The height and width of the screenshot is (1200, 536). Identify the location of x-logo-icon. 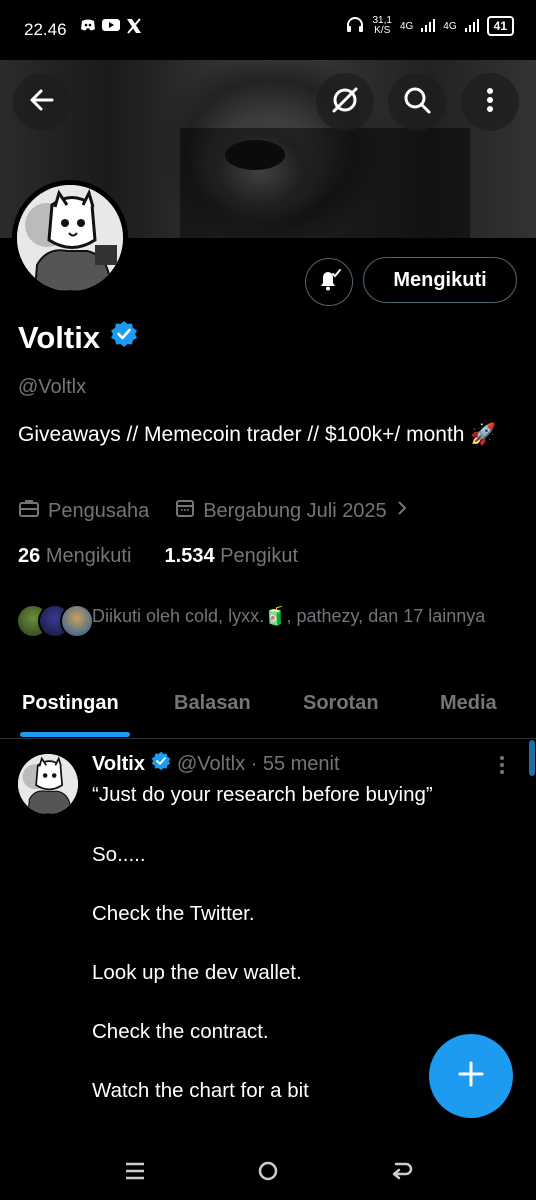
(134, 28).